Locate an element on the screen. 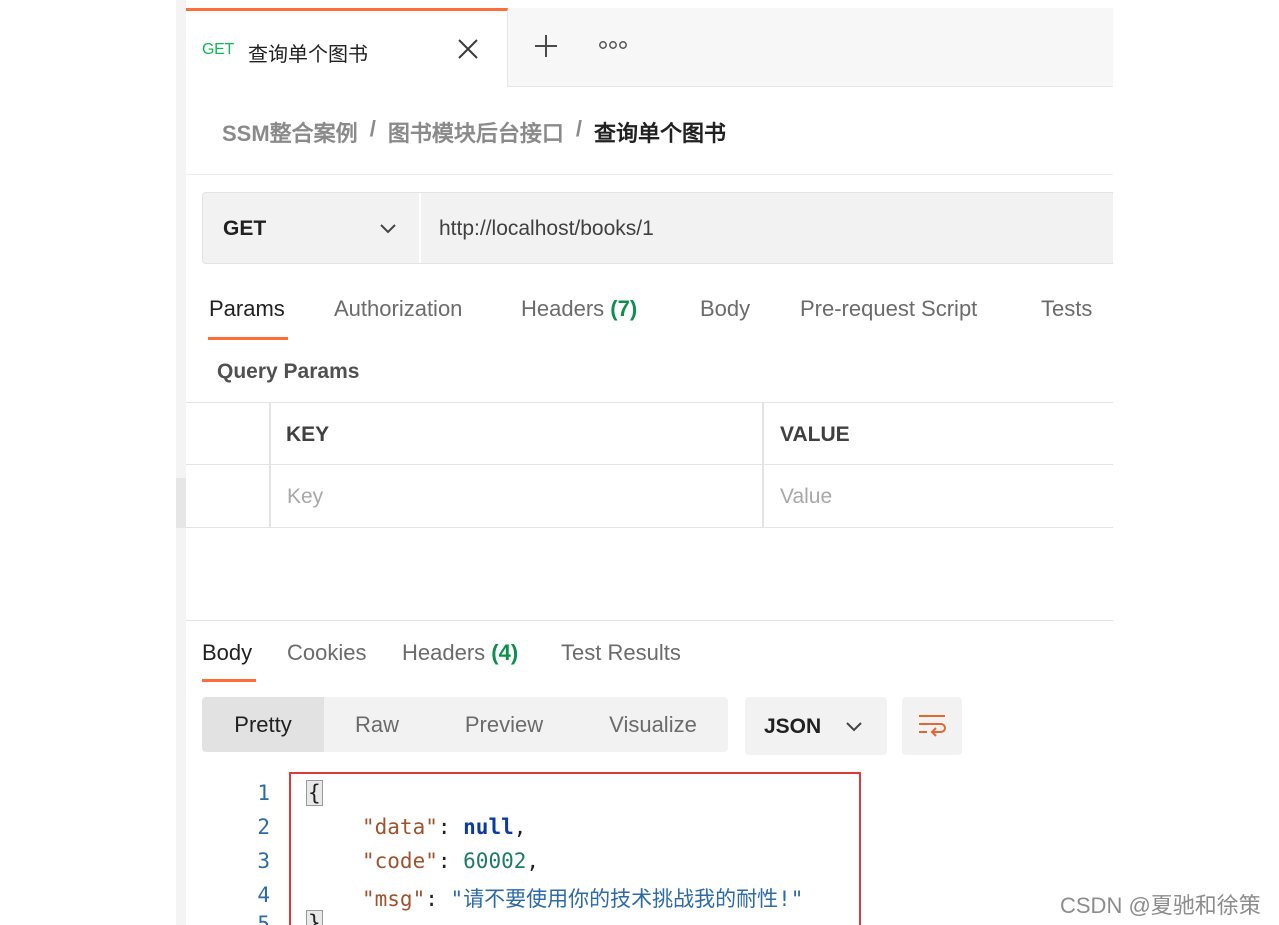 This screenshot has height=925, width=1279. breadcrumb-folder: 图书模块后台接口 is located at coordinates (476, 132).